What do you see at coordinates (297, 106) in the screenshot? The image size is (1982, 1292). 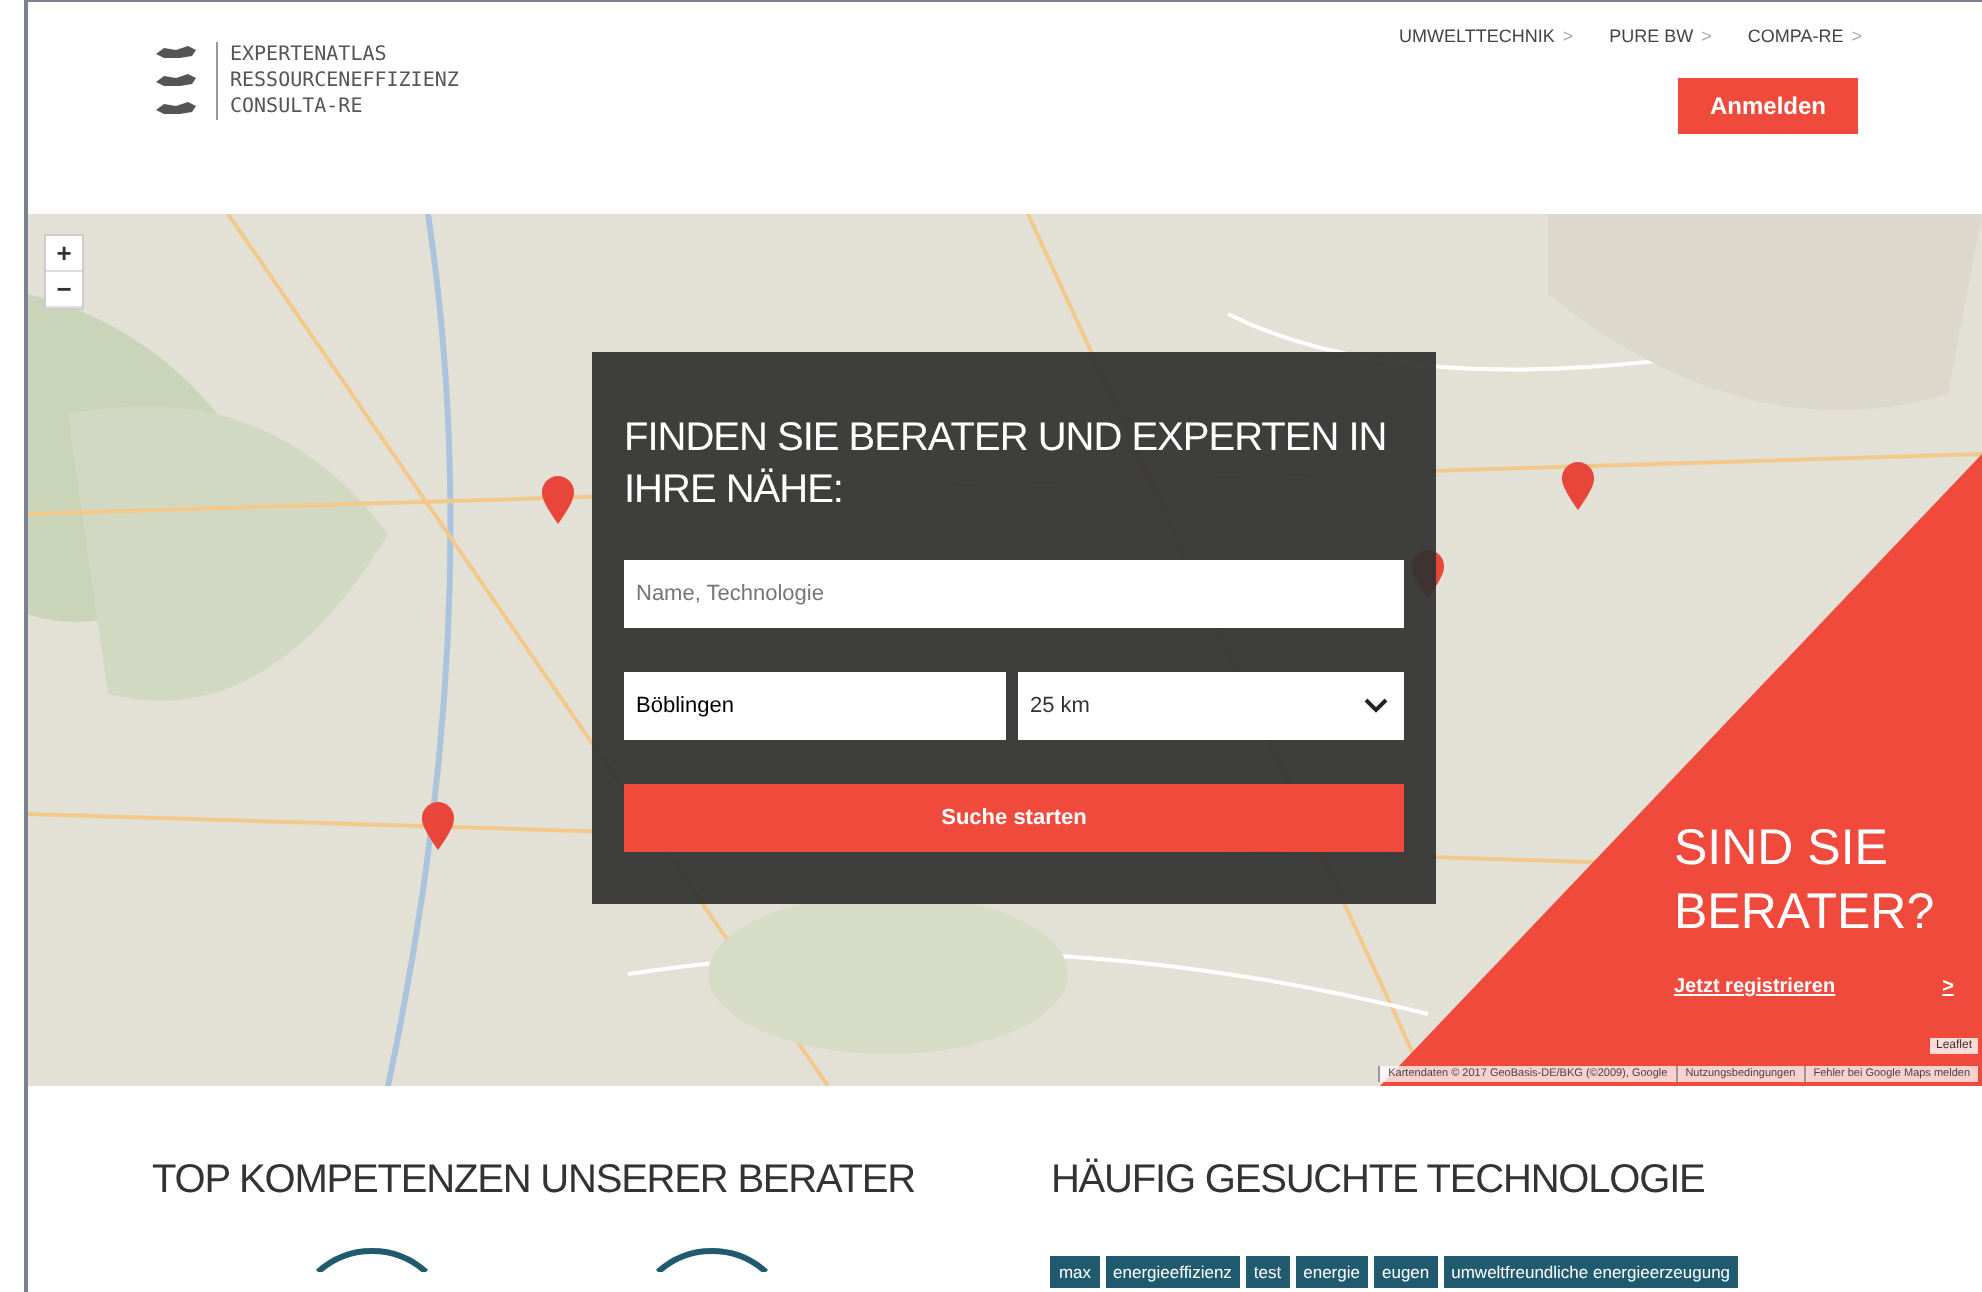 I see `logo-text: CONSULTA-RE` at bounding box center [297, 106].